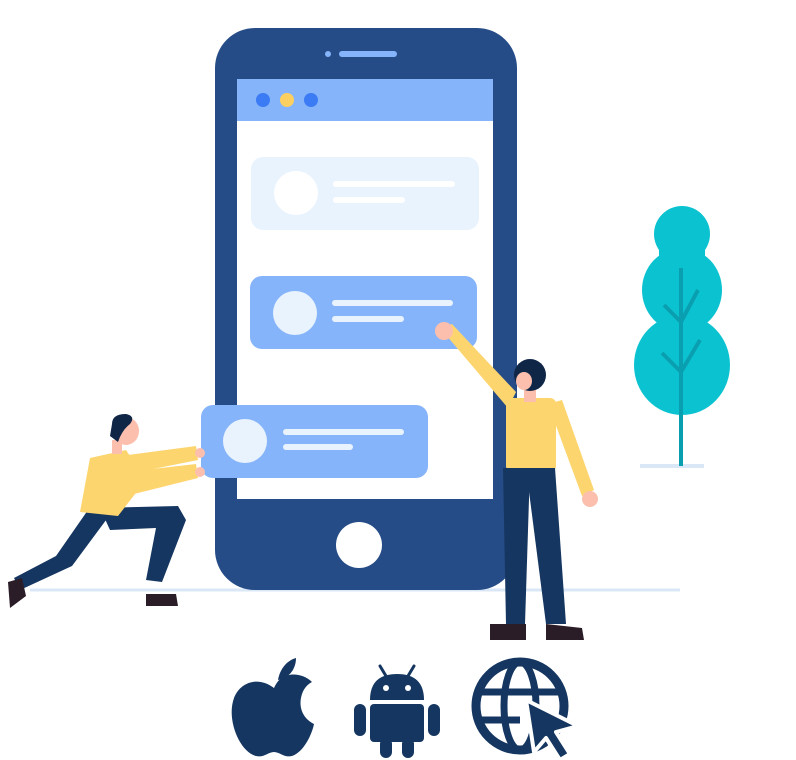 The image size is (796, 760). I want to click on phone-camera, so click(328, 54).